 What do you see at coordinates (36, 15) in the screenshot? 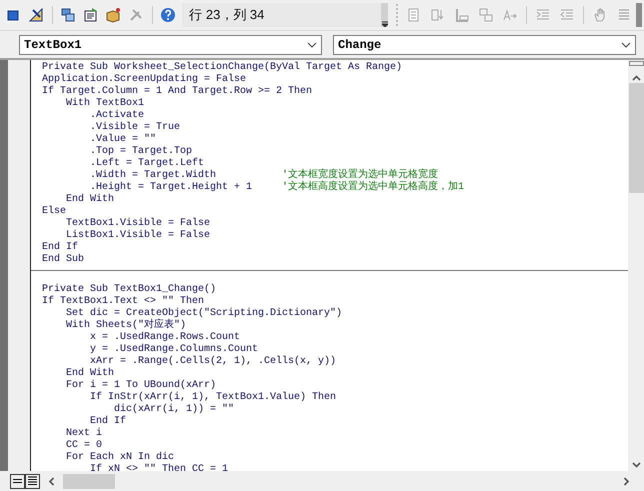
I see `ruler-icon` at bounding box center [36, 15].